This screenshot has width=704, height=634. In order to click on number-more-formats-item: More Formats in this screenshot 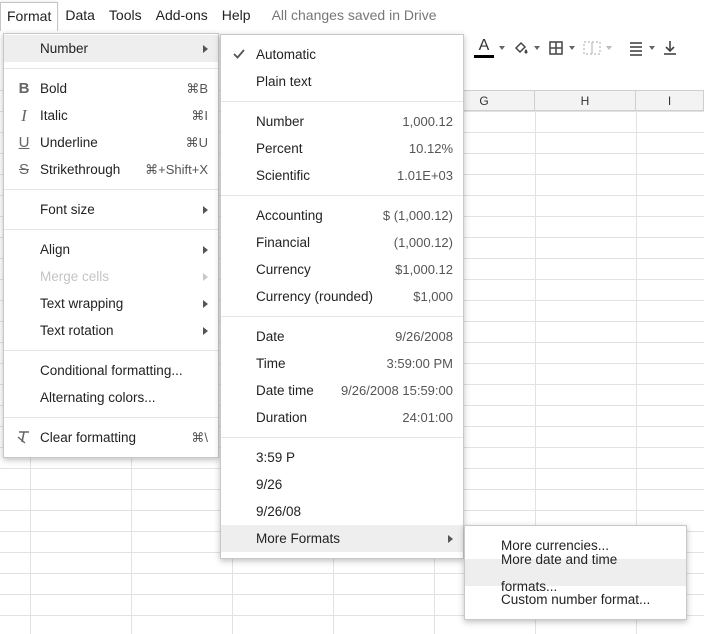, I will do `click(342, 538)`.